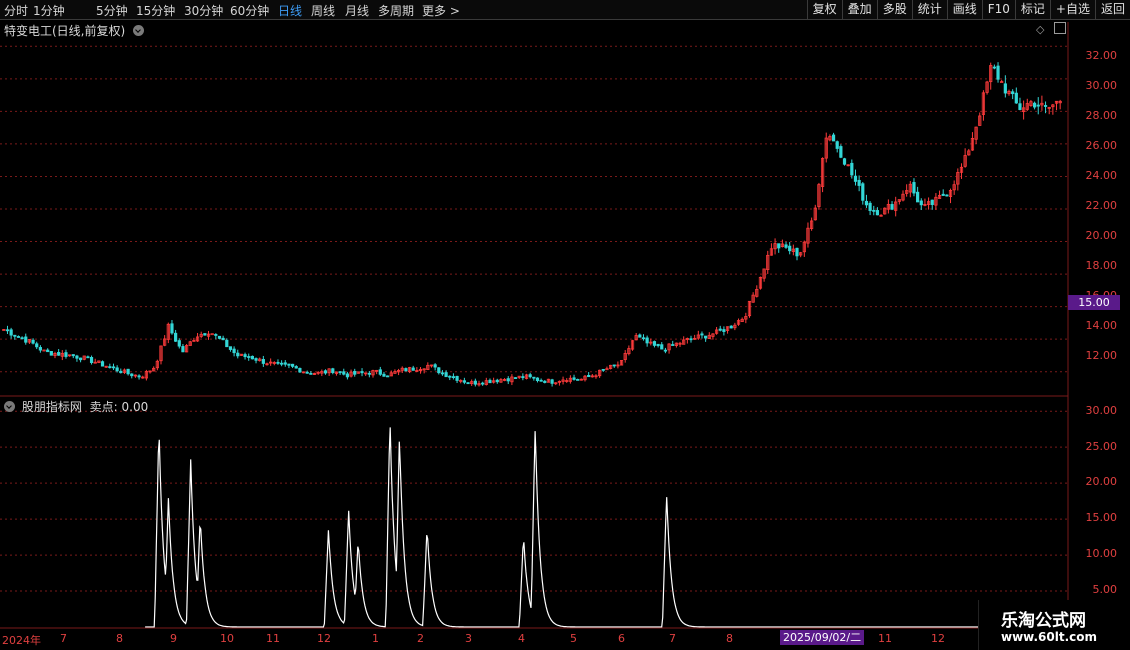 The width and height of the screenshot is (1130, 650). What do you see at coordinates (119, 407) in the screenshot?
I see `indicator-value: 卖点: 0.00` at bounding box center [119, 407].